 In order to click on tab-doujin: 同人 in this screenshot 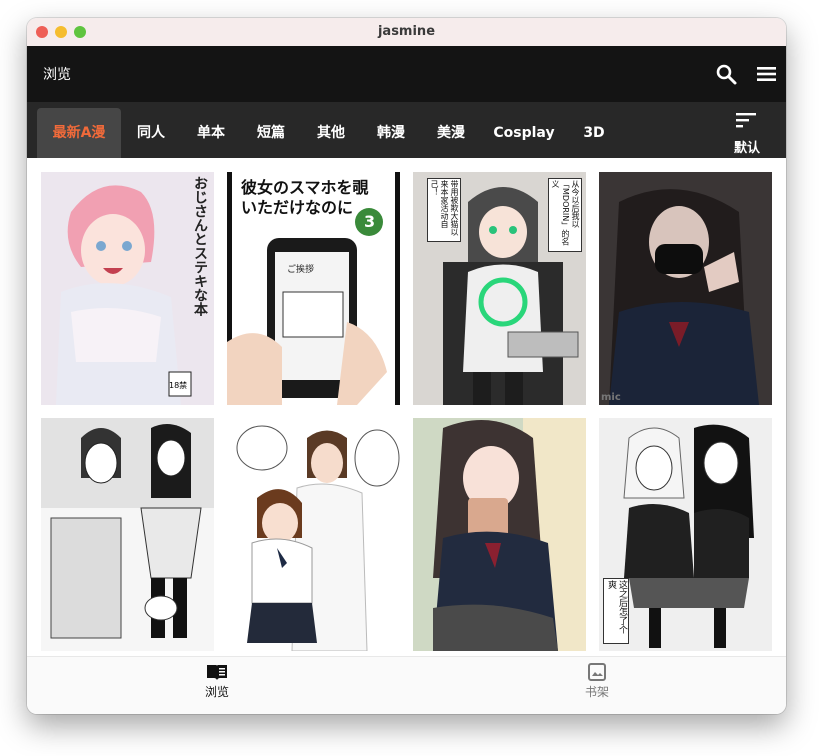, I will do `click(151, 133)`.